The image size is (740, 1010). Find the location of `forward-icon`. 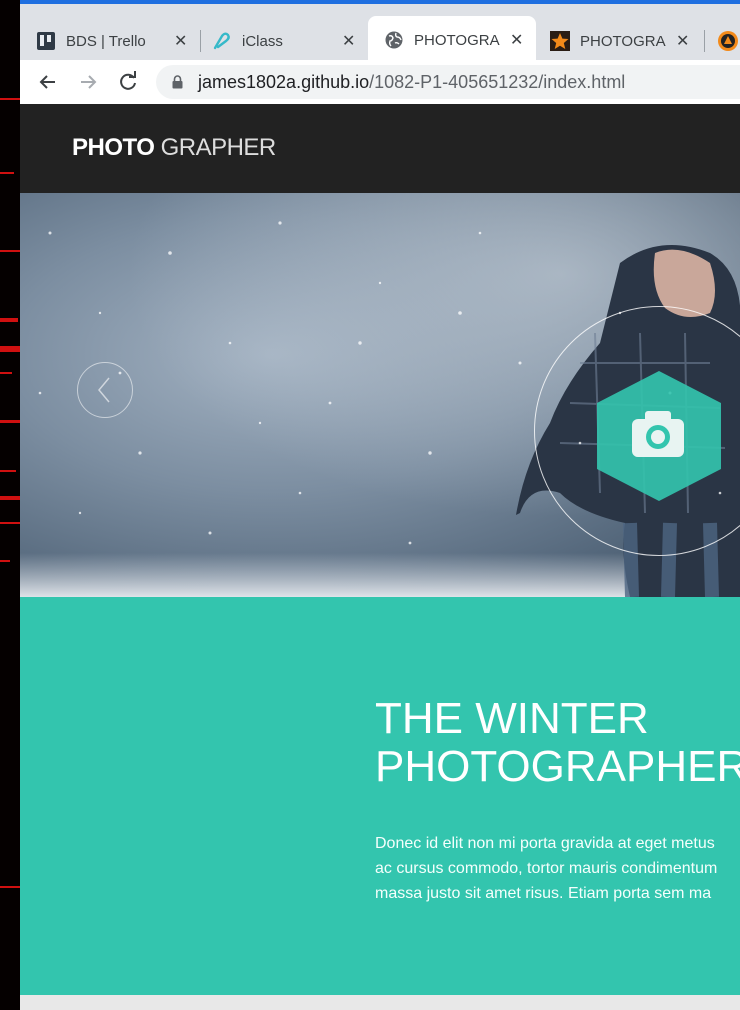

forward-icon is located at coordinates (88, 82).